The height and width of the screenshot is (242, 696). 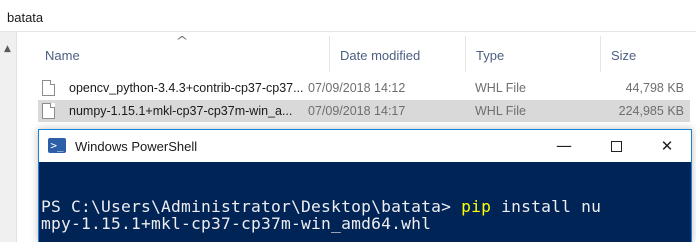 What do you see at coordinates (476, 206) in the screenshot?
I see `console-command: pip` at bounding box center [476, 206].